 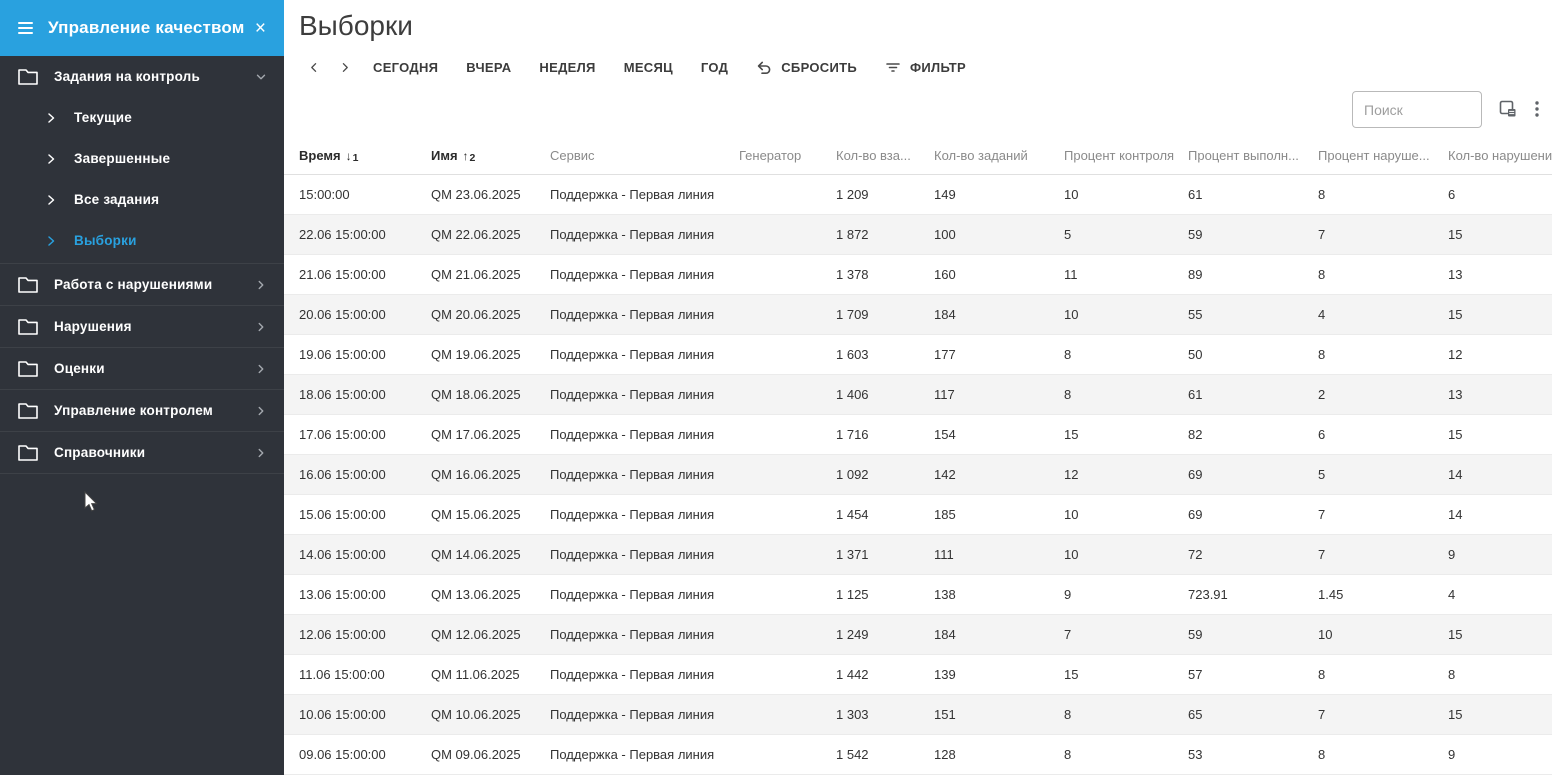 What do you see at coordinates (356, 25) in the screenshot?
I see `page-title: Выборки` at bounding box center [356, 25].